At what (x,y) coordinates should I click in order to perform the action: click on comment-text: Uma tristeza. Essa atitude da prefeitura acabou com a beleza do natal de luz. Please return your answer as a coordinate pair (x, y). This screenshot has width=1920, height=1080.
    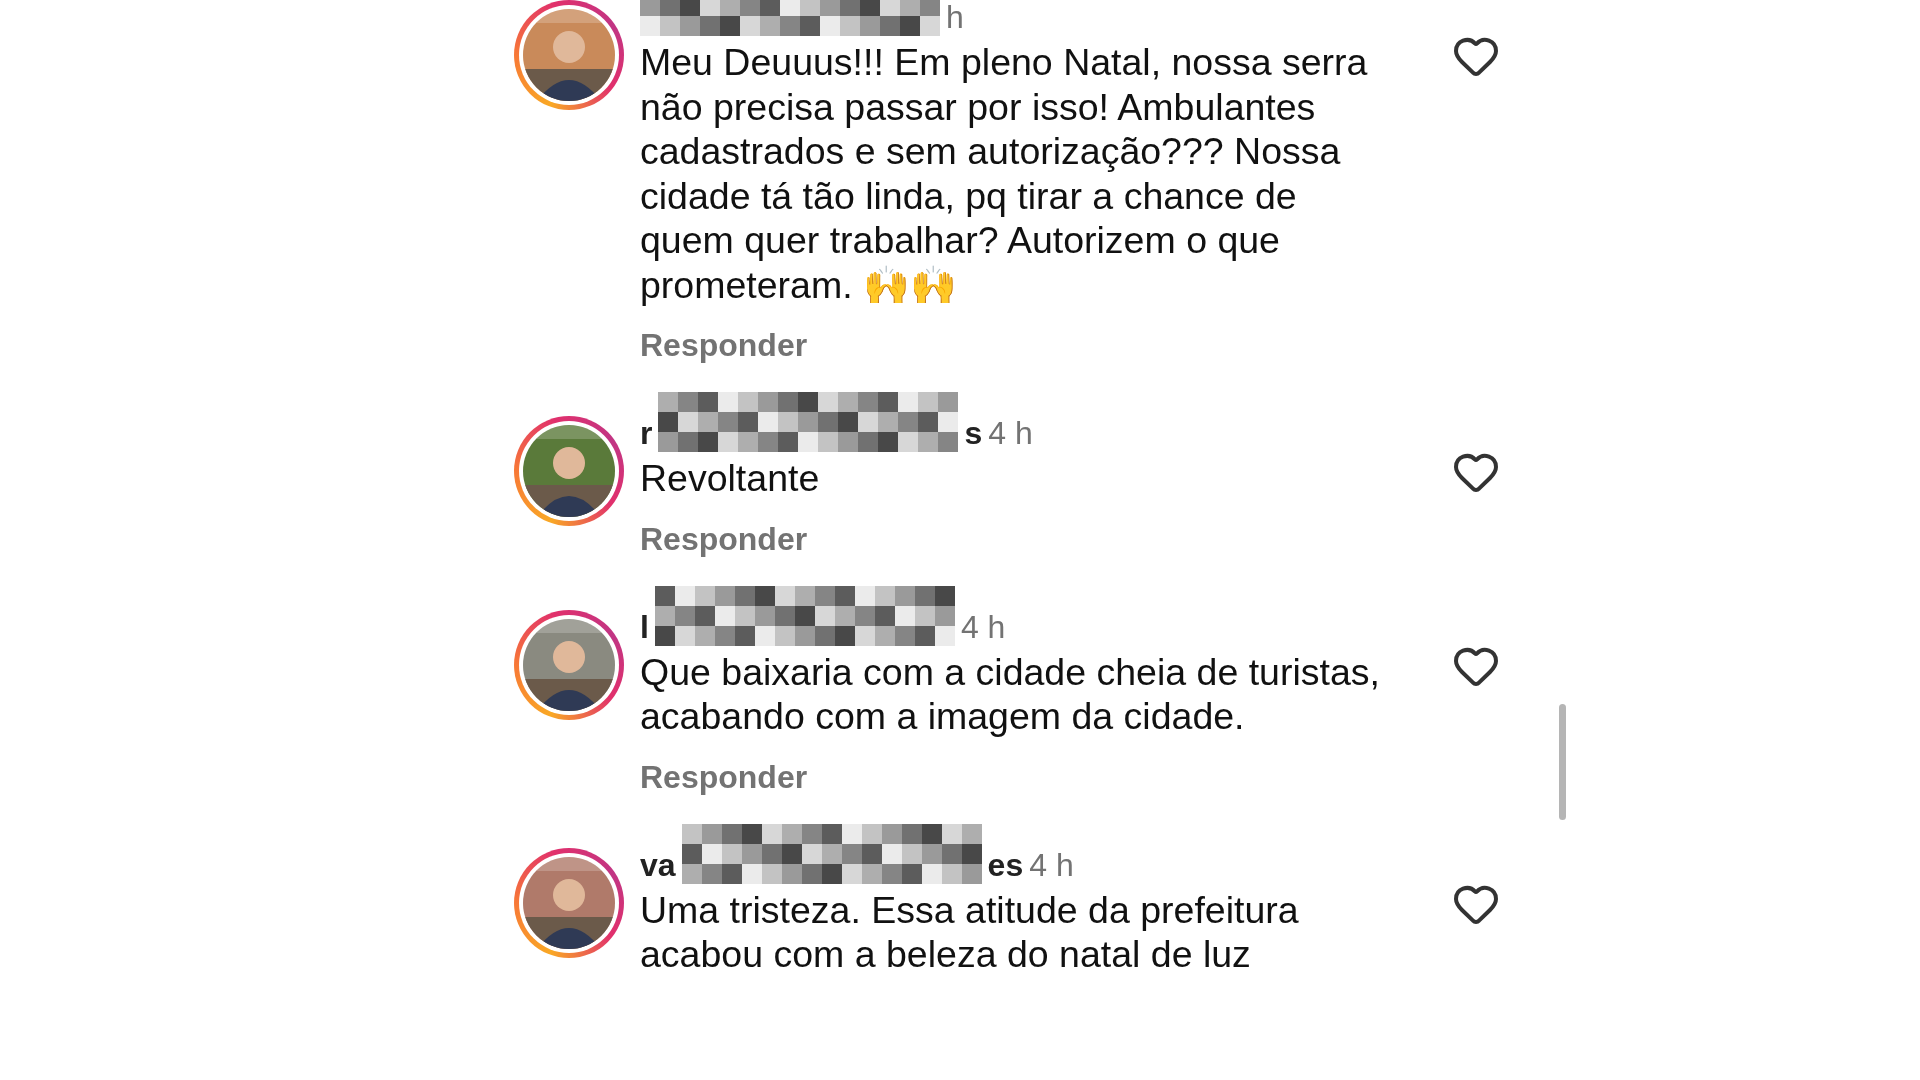
    Looking at the image, I should click on (970, 932).